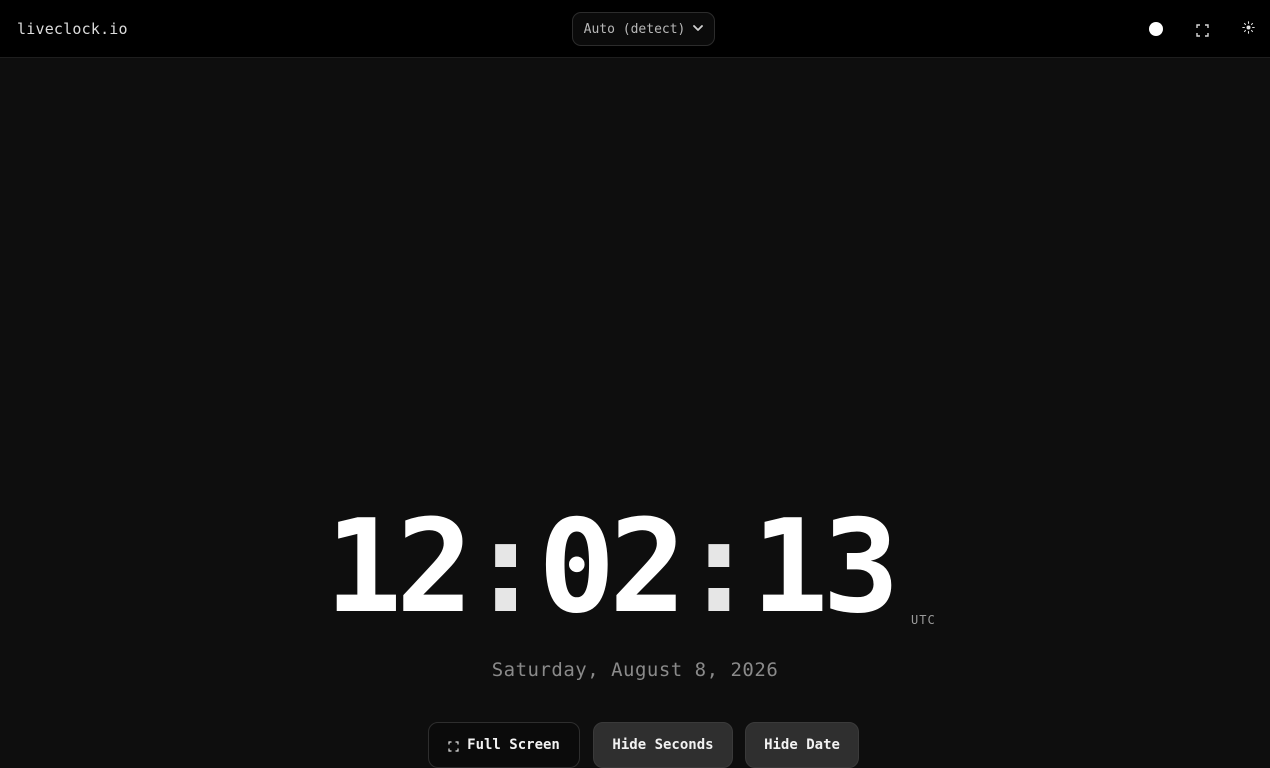  I want to click on full-screen-button: Full Screen, so click(504, 745).